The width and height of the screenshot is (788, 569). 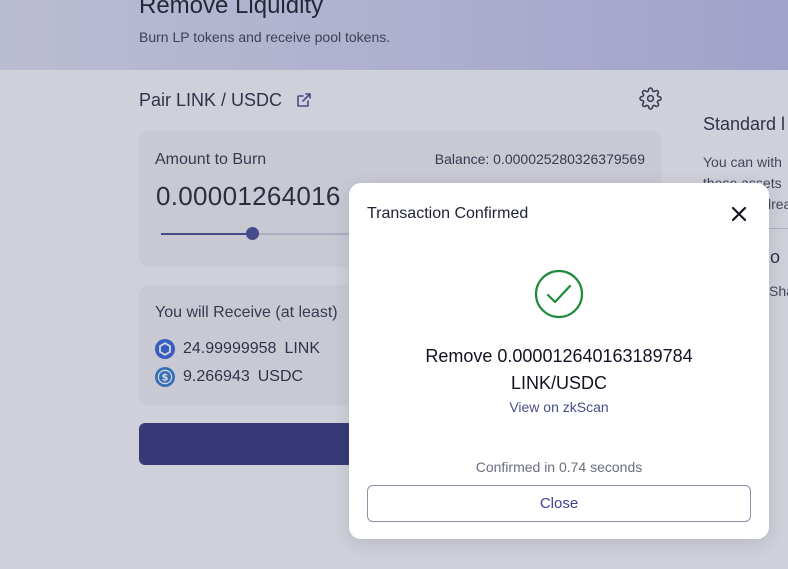 I want to click on summary-line: Remove 0.000012640163189784, so click(x=559, y=356).